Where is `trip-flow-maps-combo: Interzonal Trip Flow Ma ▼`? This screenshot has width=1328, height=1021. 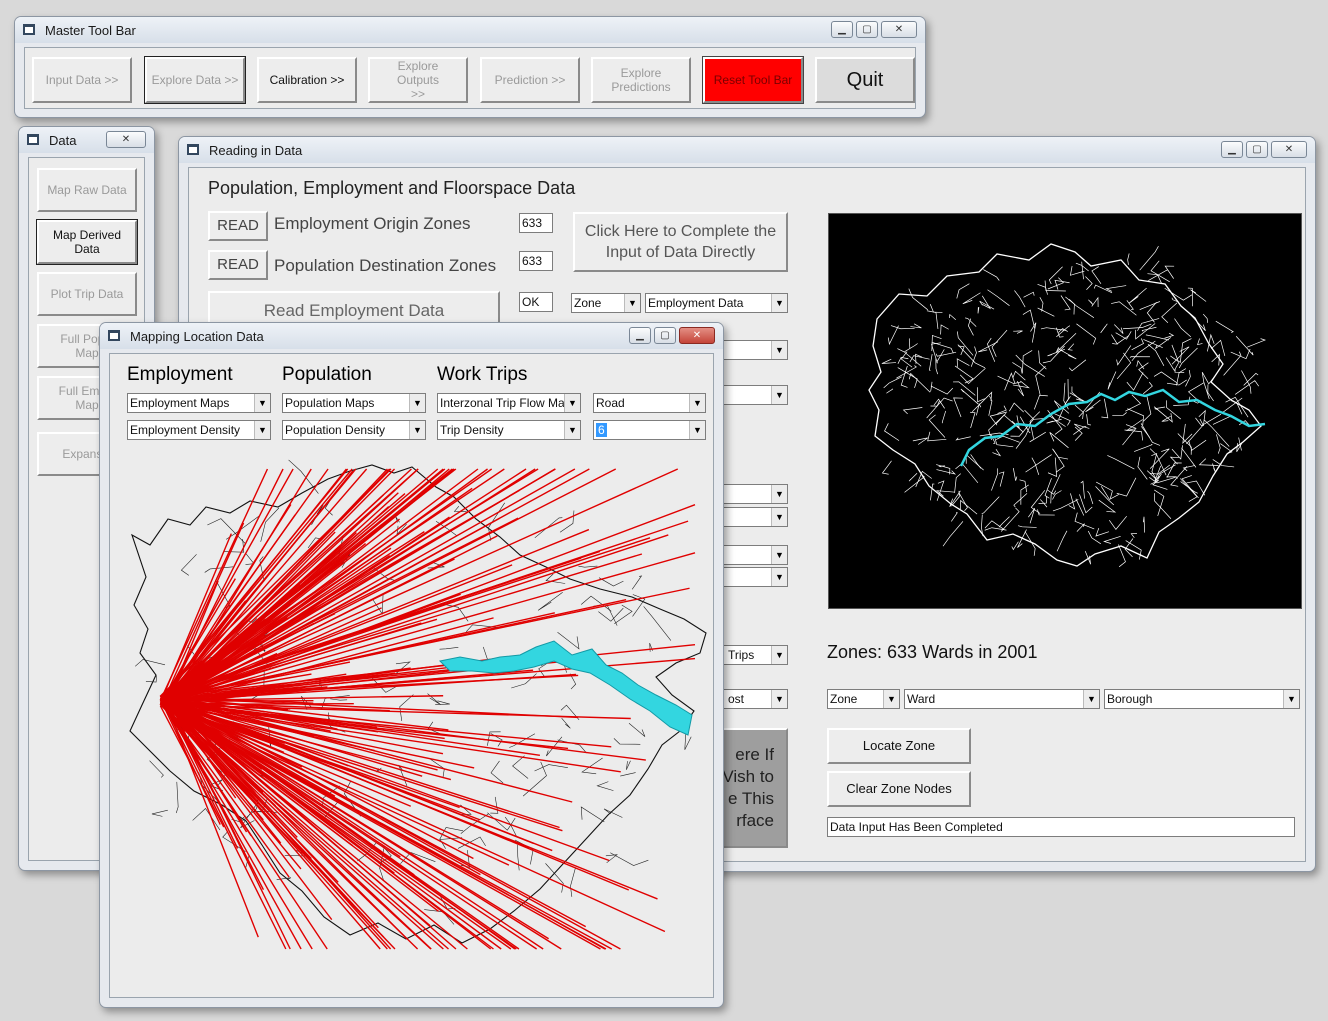
trip-flow-maps-combo: Interzonal Trip Flow Ma ▼ is located at coordinates (509, 403).